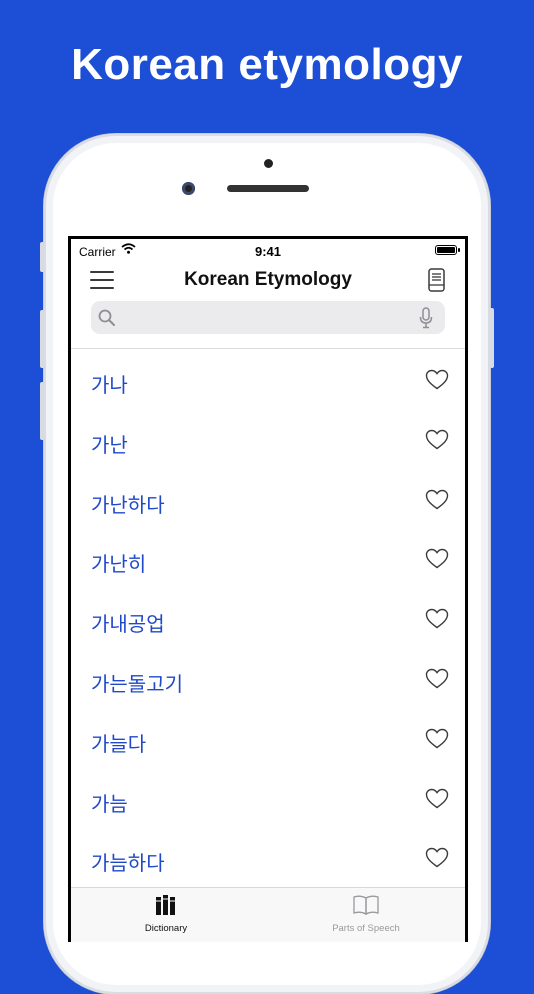 This screenshot has height=994, width=534. I want to click on clock: 9:41, so click(268, 251).